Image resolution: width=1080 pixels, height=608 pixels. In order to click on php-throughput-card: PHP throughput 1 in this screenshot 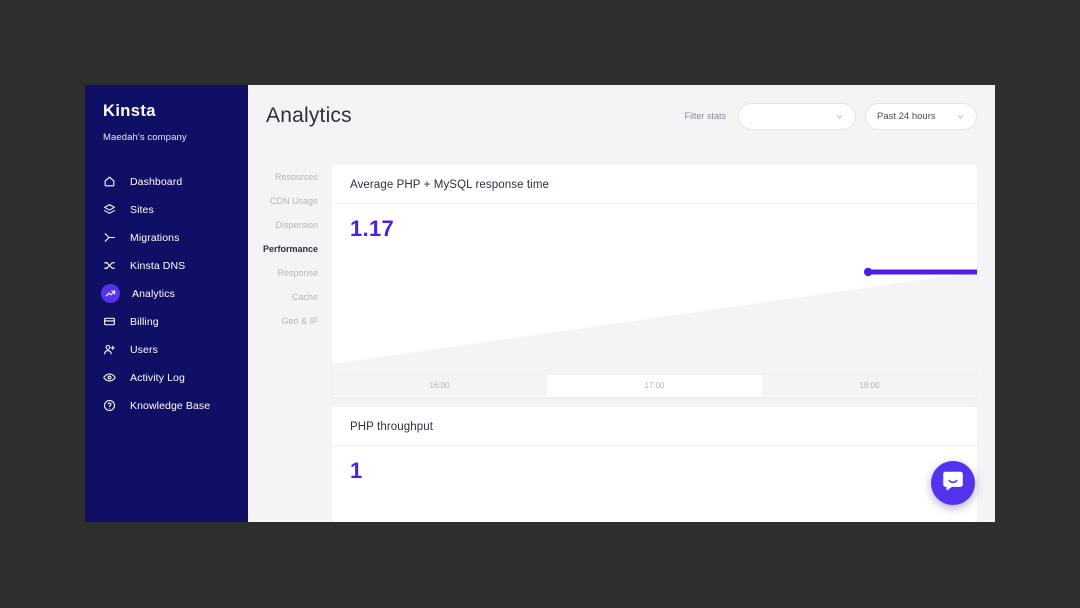, I will do `click(654, 464)`.